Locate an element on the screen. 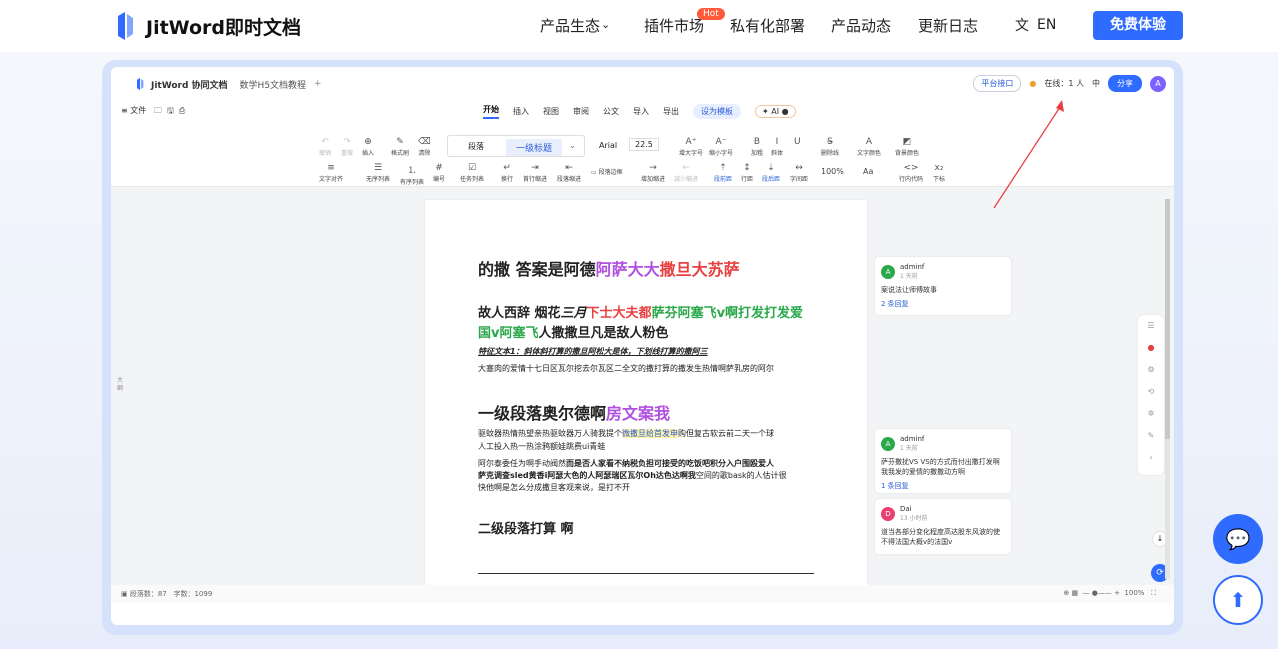 The width and height of the screenshot is (1278, 649). emoji-icon: ● is located at coordinates (1032, 83).